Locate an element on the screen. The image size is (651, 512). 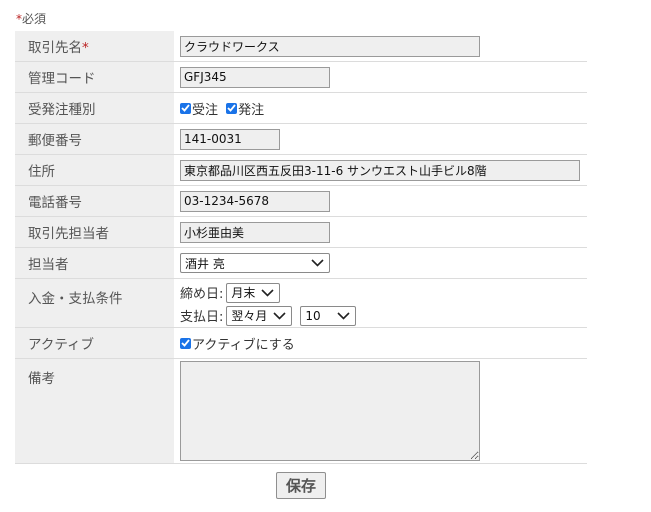
remarks-textarea is located at coordinates (330, 411).